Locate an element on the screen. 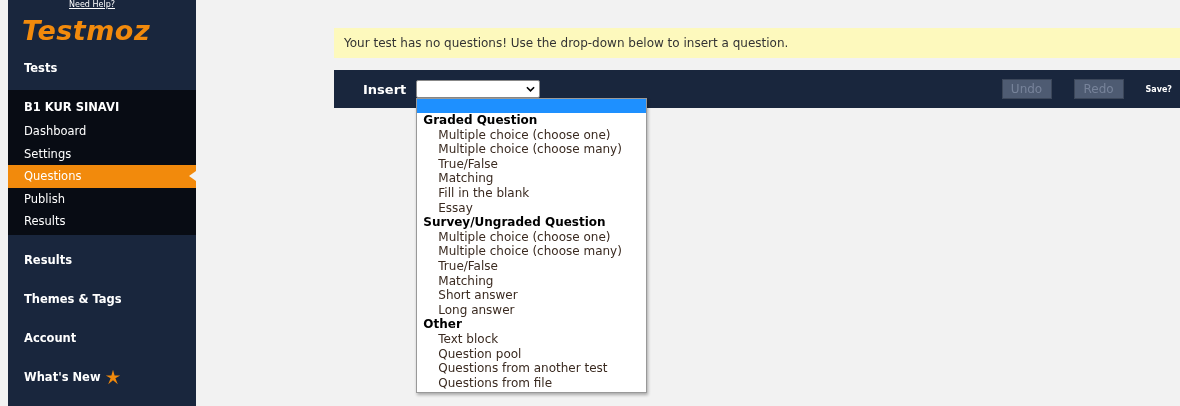 The width and height of the screenshot is (1180, 406). dropdown-option: Fill in the blank is located at coordinates (532, 193).